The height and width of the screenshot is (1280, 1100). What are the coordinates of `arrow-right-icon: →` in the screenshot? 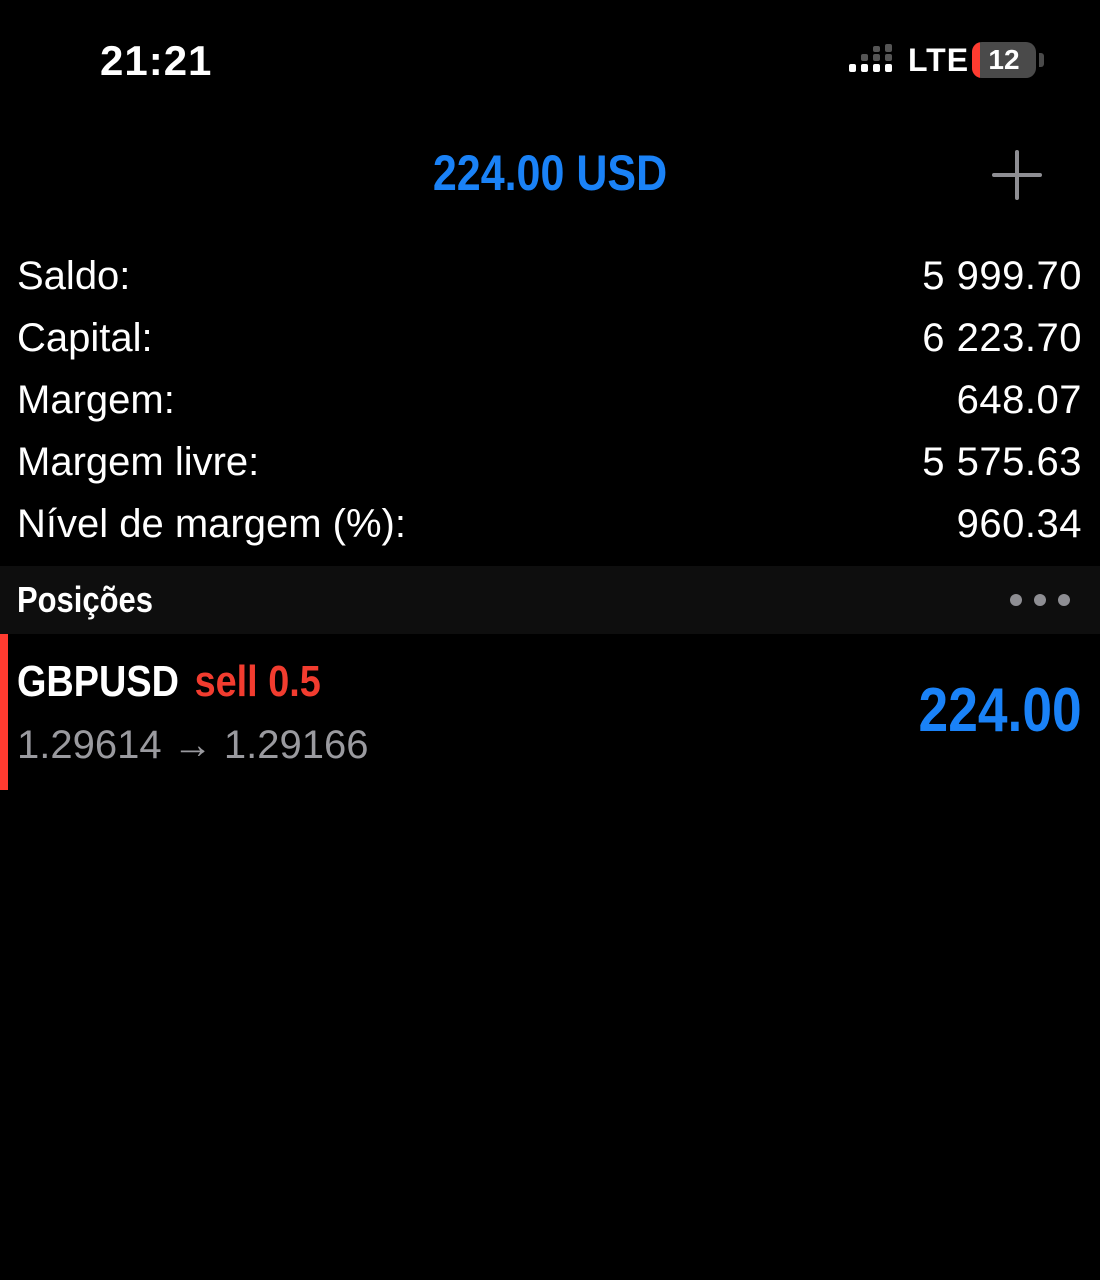 It's located at (192, 745).